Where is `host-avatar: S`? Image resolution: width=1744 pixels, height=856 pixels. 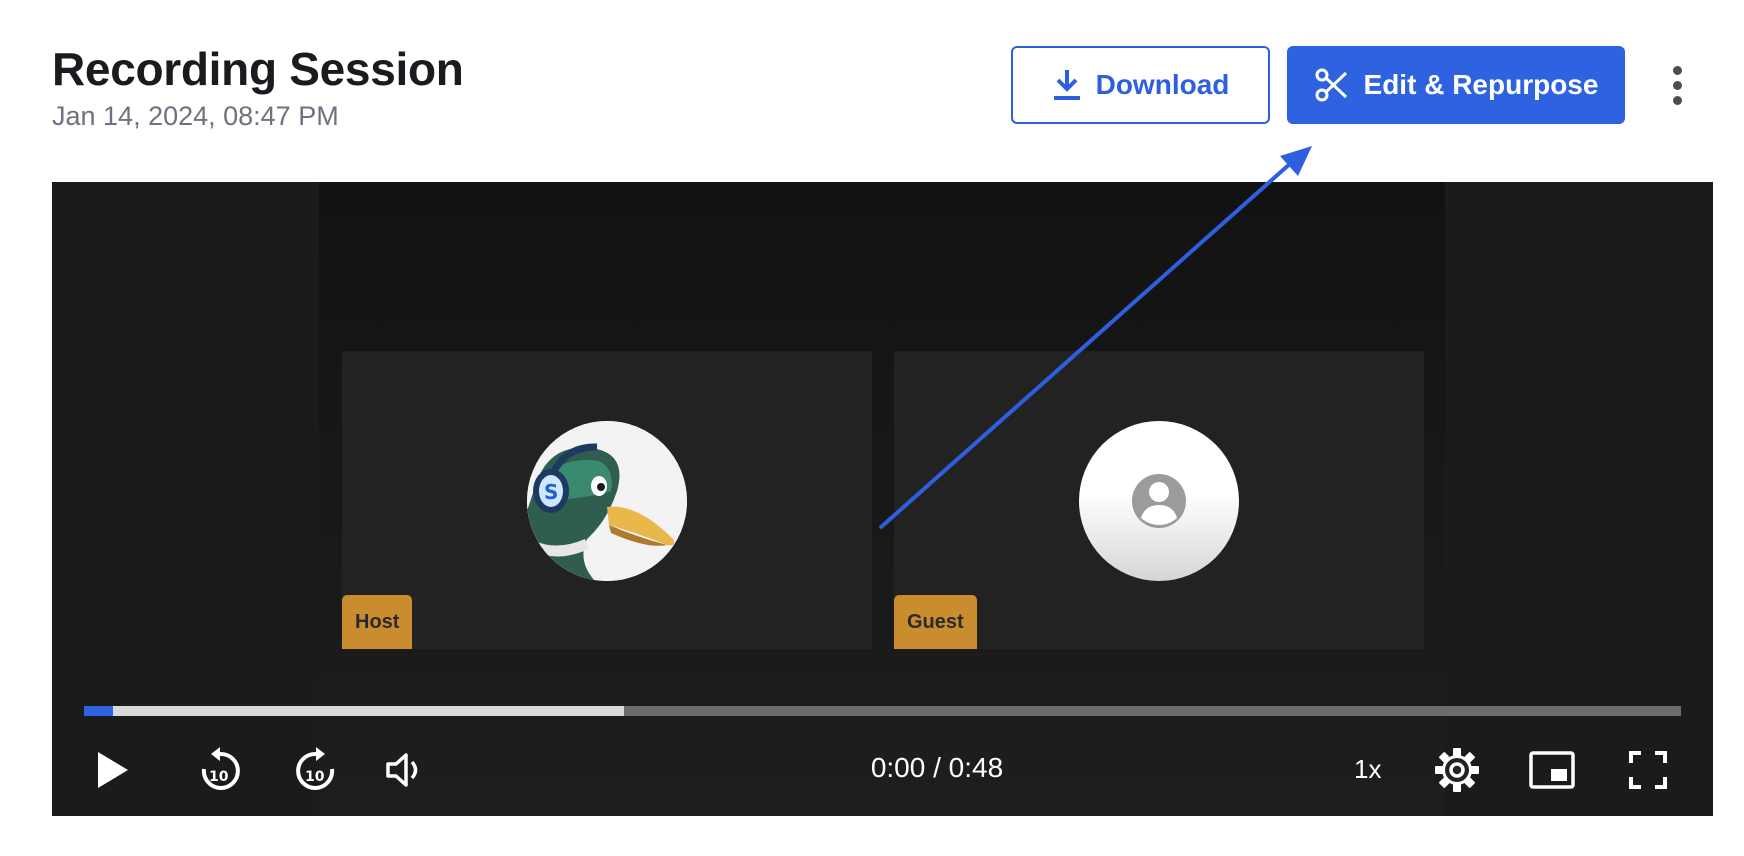 host-avatar: S is located at coordinates (607, 501).